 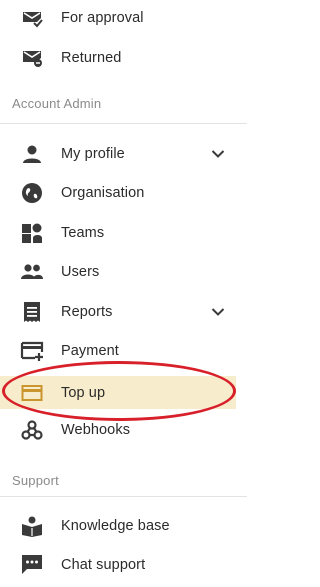 What do you see at coordinates (103, 565) in the screenshot?
I see `nav-item-label: Chat support` at bounding box center [103, 565].